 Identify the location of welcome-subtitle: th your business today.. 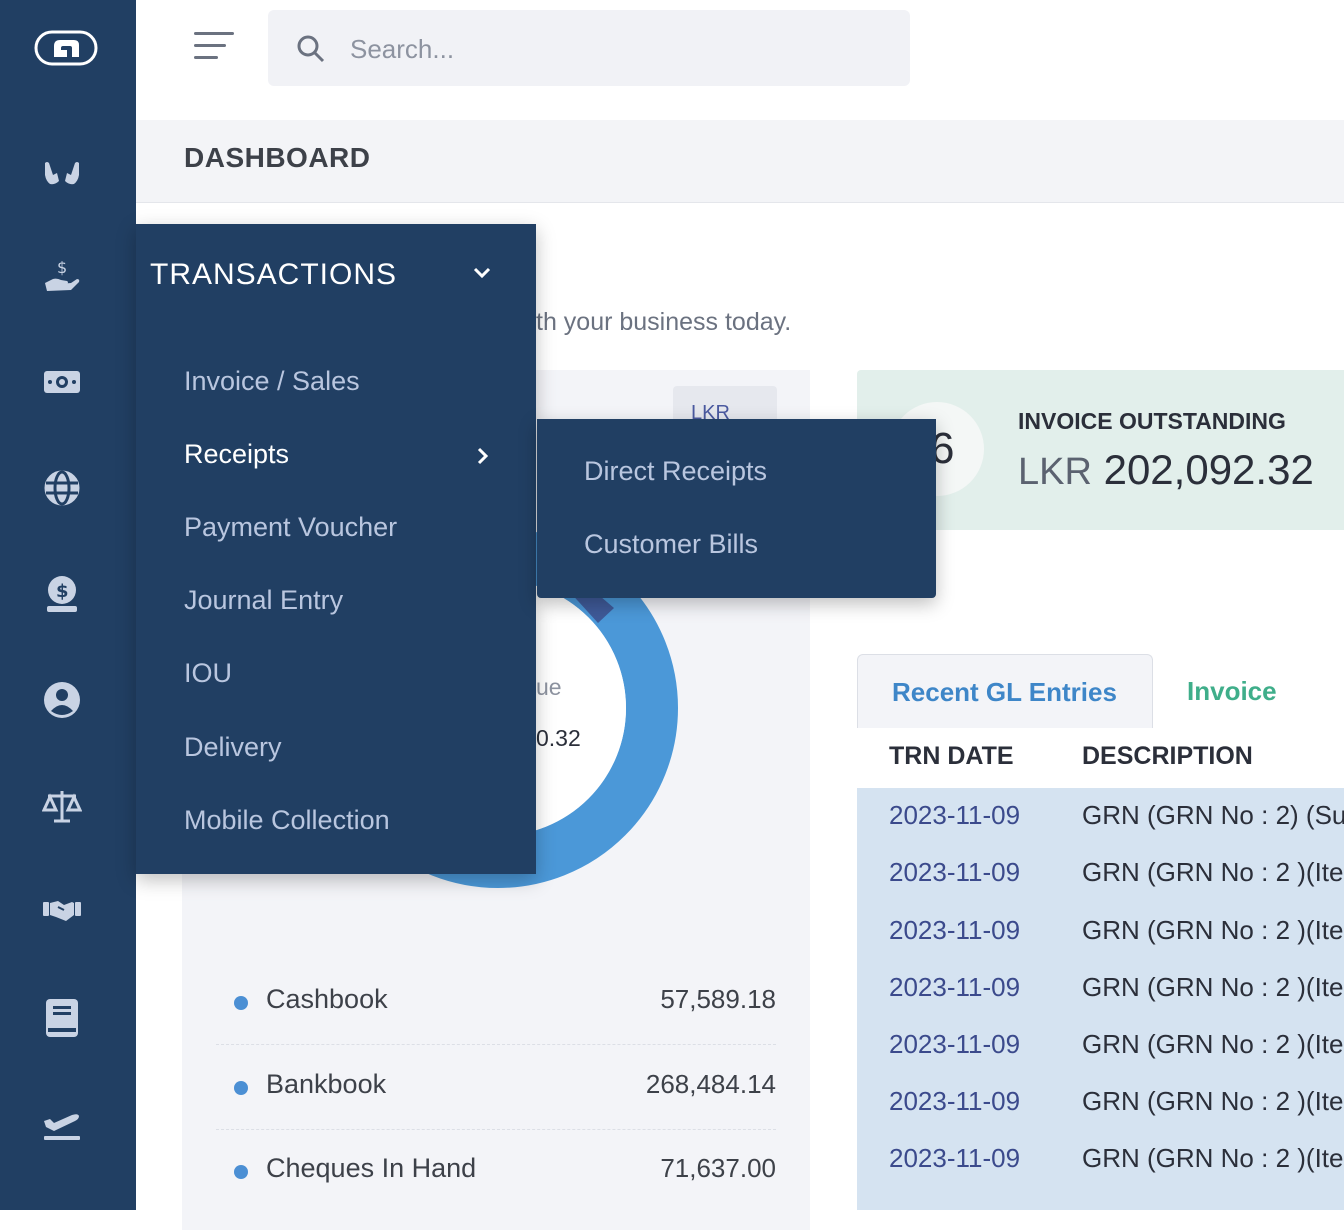
(664, 322).